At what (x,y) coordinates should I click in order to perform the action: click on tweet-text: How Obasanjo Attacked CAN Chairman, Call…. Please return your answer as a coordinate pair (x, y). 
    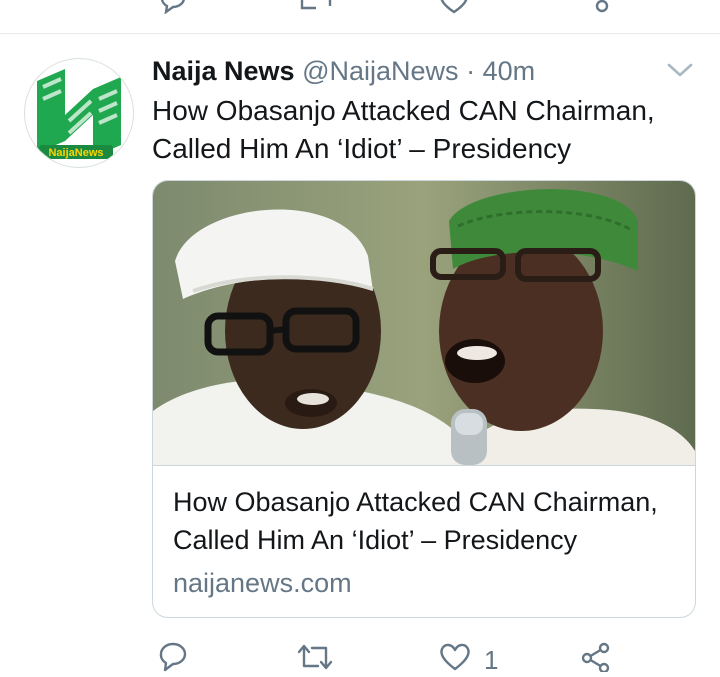
    Looking at the image, I should click on (403, 129).